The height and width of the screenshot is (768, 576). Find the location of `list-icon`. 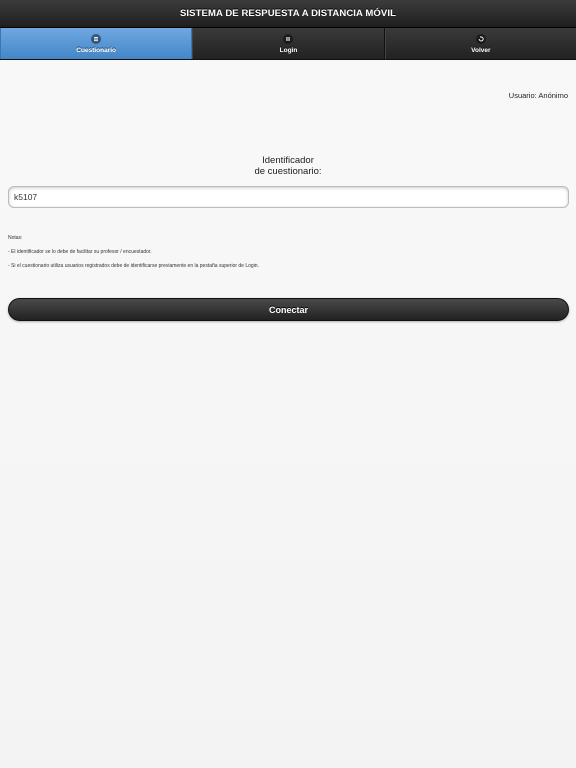

list-icon is located at coordinates (96, 38).